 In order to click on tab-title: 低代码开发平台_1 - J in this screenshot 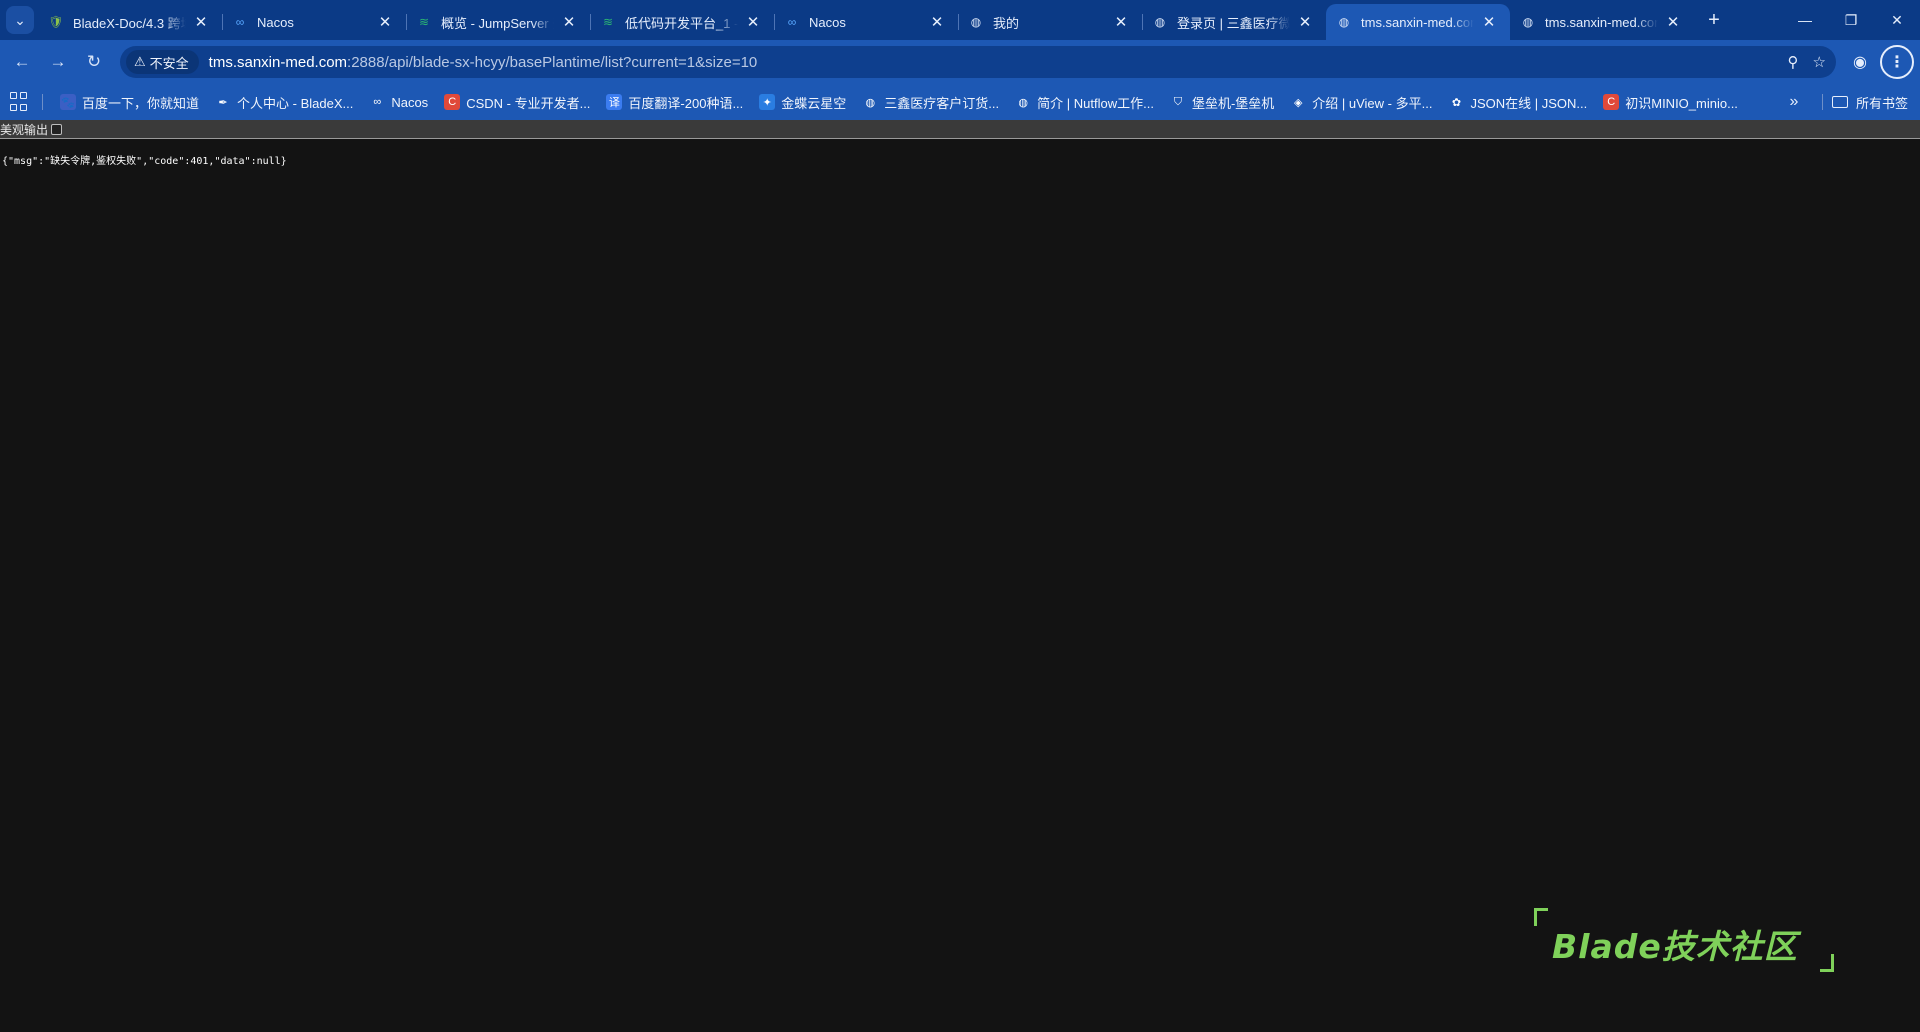, I will do `click(681, 23)`.